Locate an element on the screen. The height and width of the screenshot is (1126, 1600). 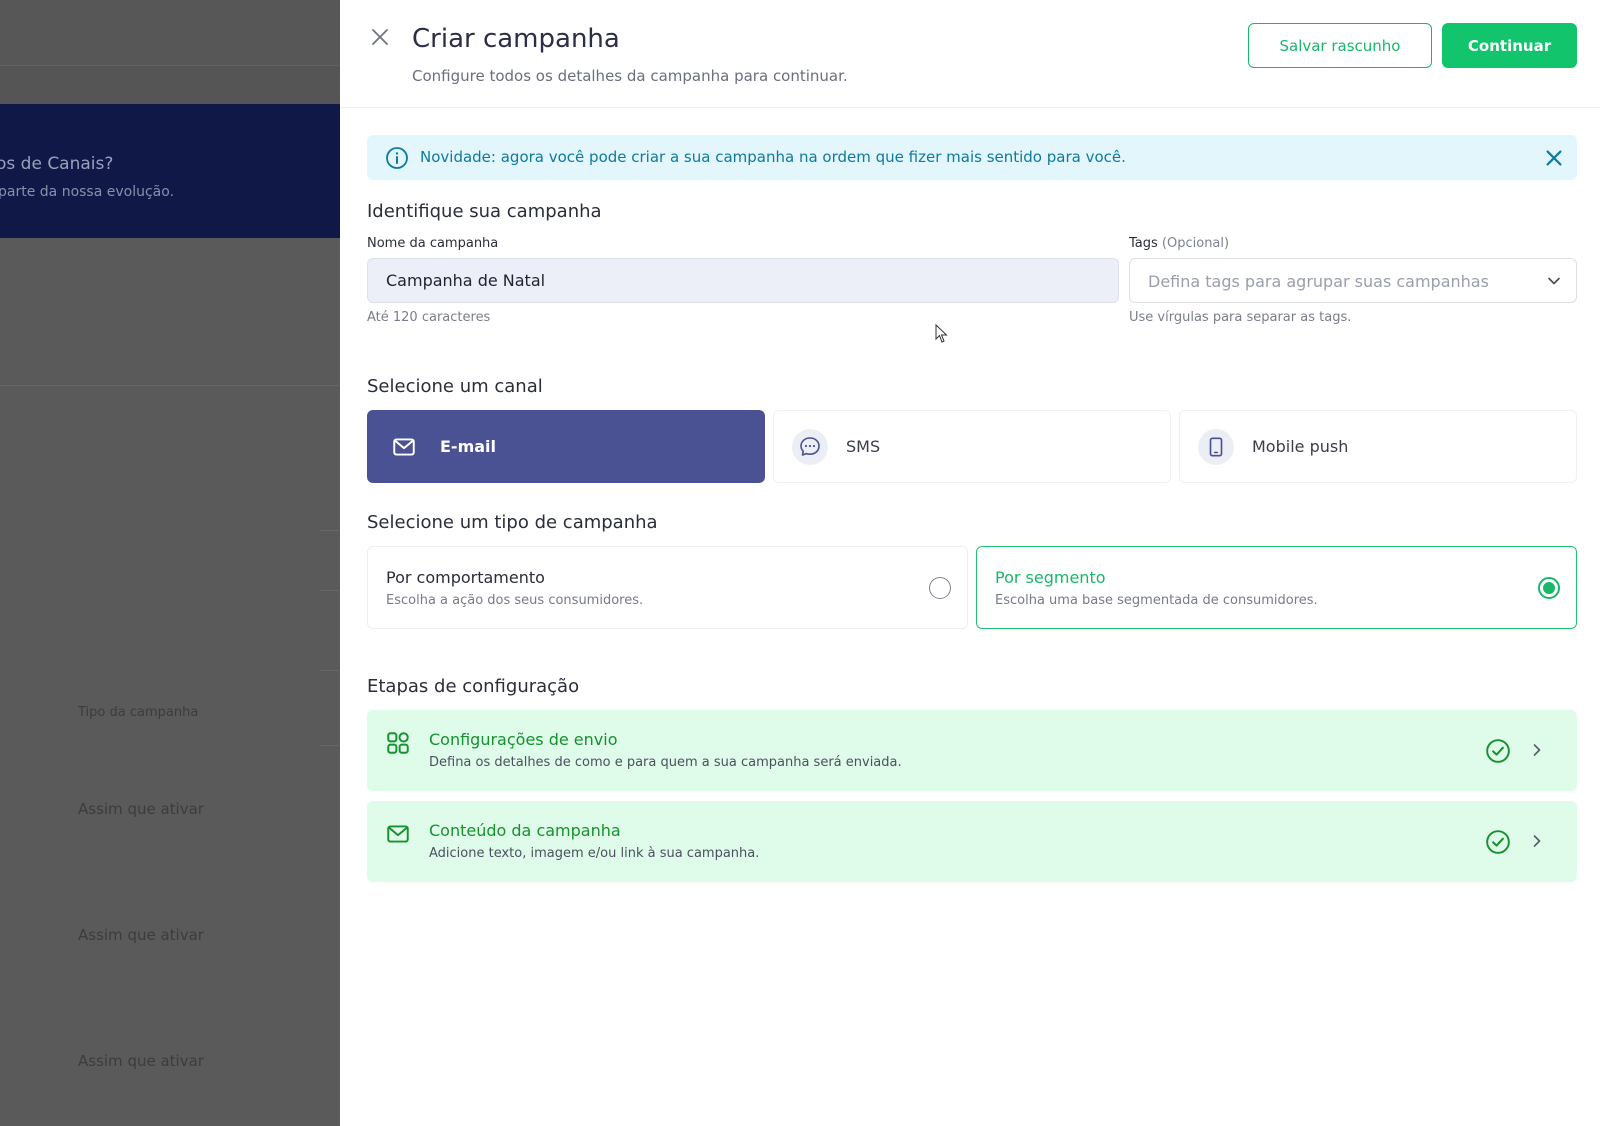
page-title: Criar campanha is located at coordinates (516, 39).